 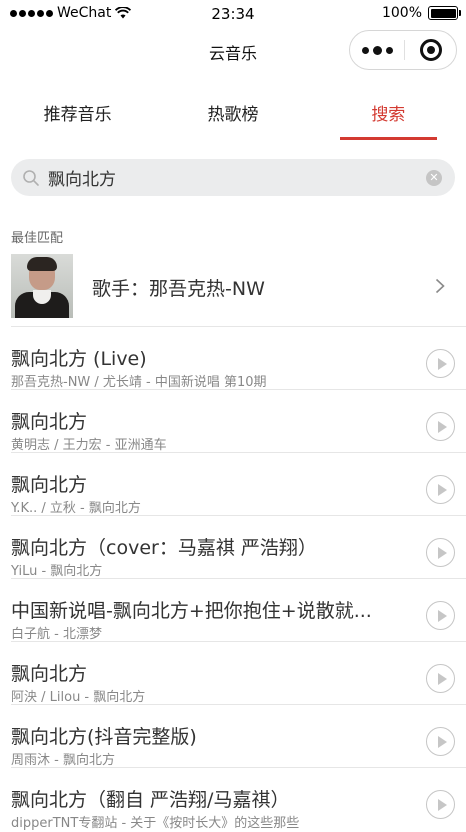 What do you see at coordinates (238, 421) in the screenshot?
I see `song-row: 飘向北方 黄明志 / 王力宏 - 亚洲通车` at bounding box center [238, 421].